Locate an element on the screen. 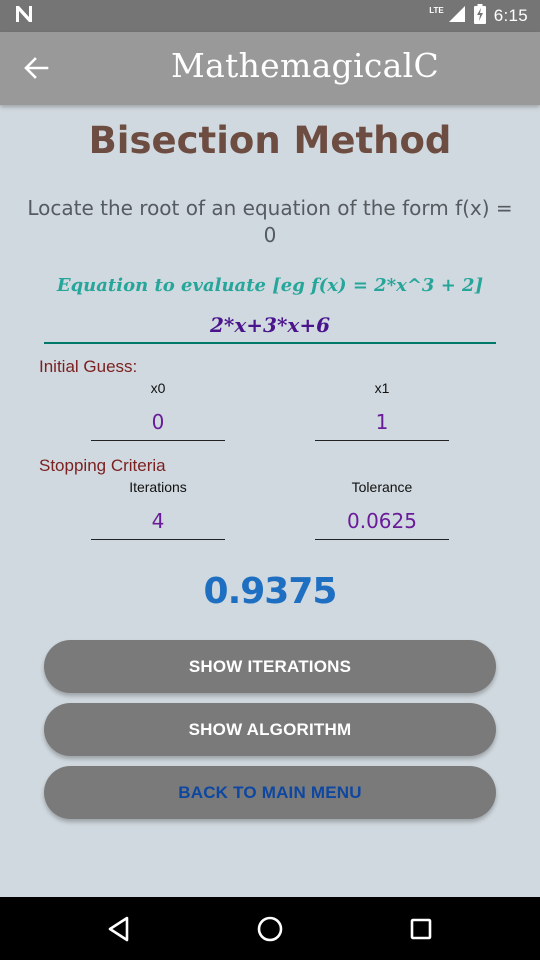 This screenshot has height=960, width=540. show-iterations-button: SHOW ITERATIONS is located at coordinates (270, 666).